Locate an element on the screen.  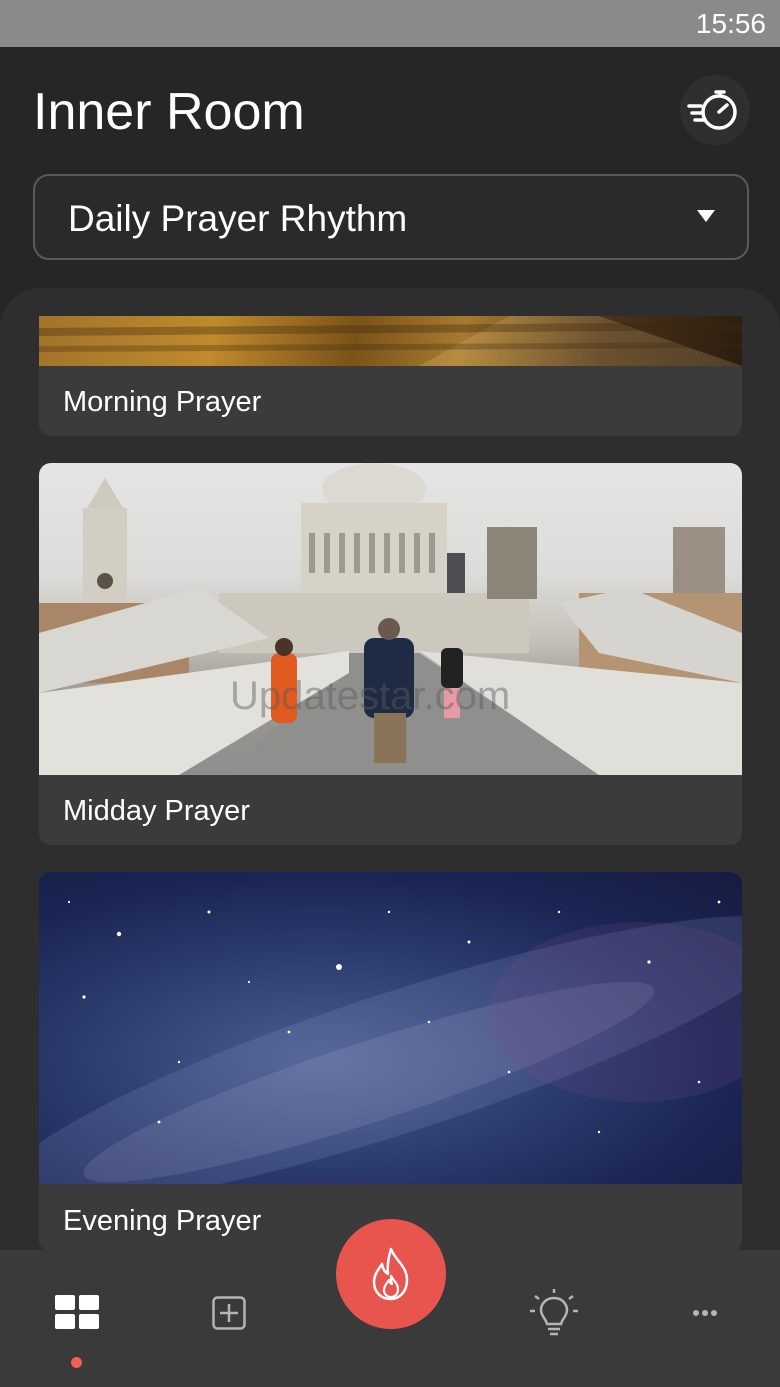
timer-button is located at coordinates (715, 110).